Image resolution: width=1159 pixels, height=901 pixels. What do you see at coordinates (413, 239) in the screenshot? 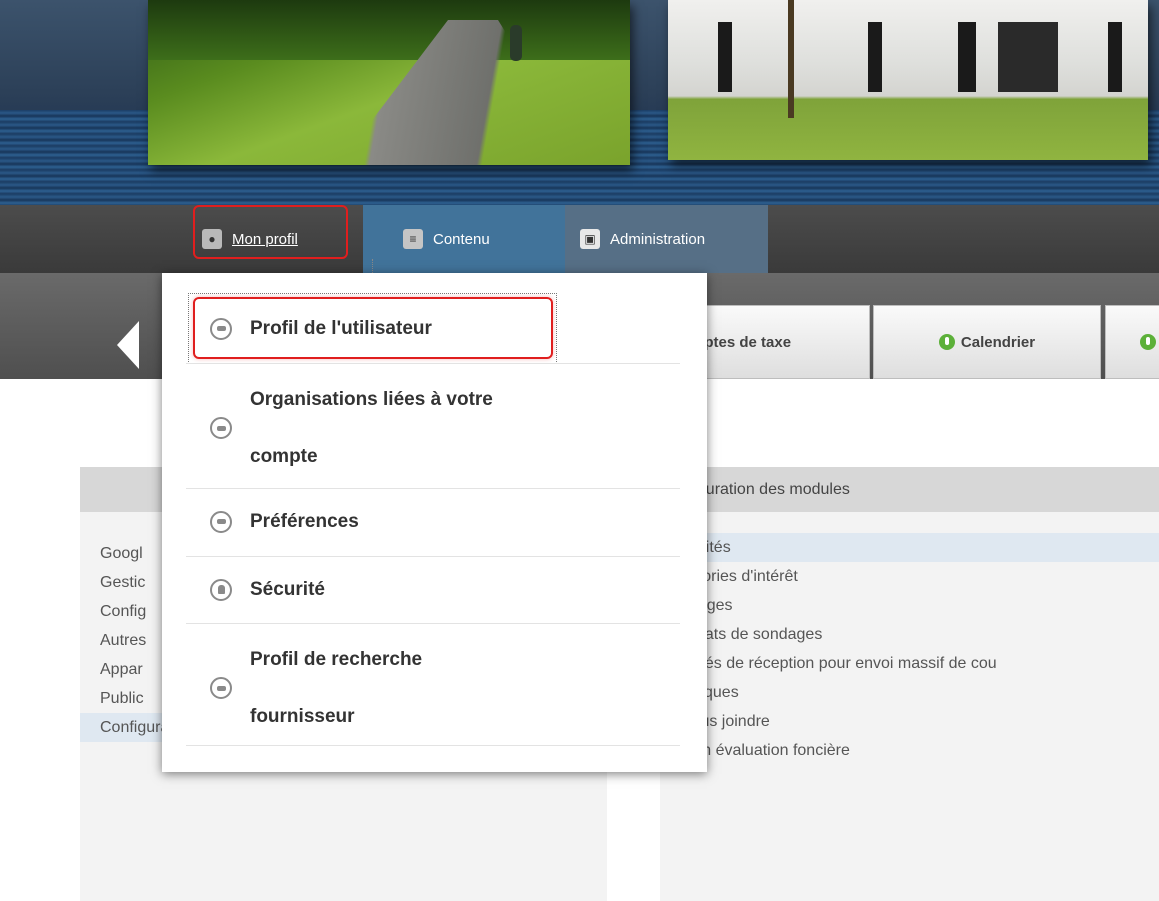
I see `document-icon: ≡` at bounding box center [413, 239].